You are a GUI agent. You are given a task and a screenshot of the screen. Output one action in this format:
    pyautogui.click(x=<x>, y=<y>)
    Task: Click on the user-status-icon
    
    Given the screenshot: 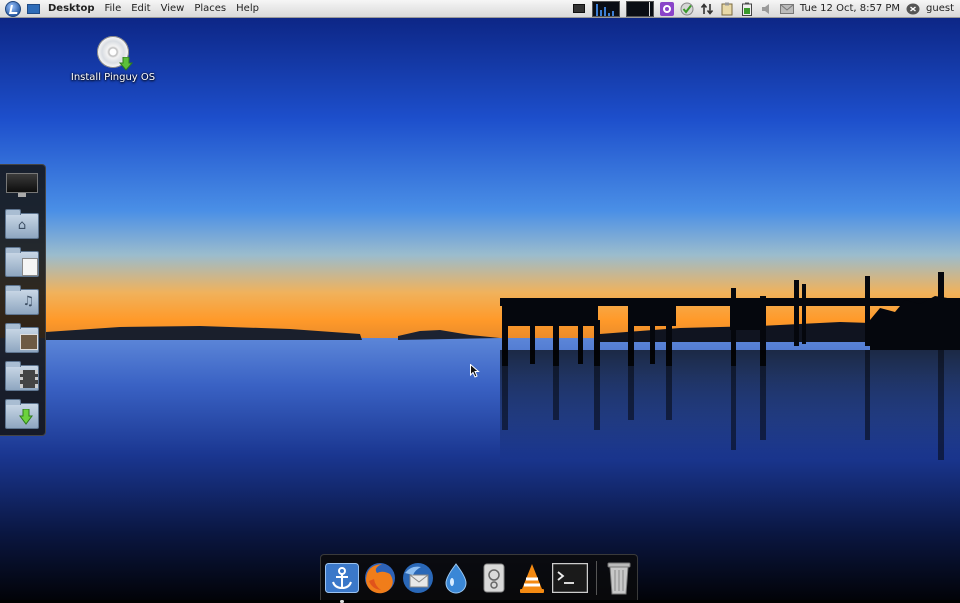 What is the action you would take?
    pyautogui.click(x=913, y=9)
    